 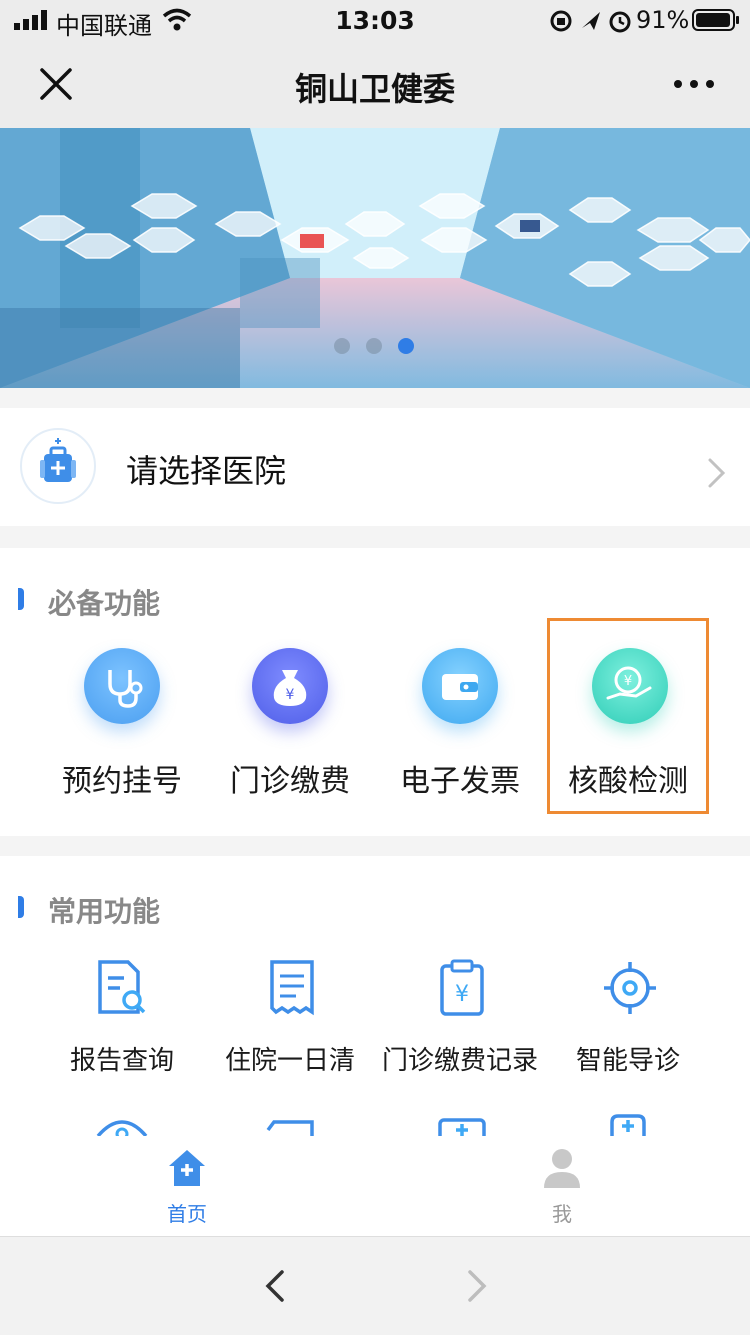 I want to click on user-icon, so click(x=562, y=1167).